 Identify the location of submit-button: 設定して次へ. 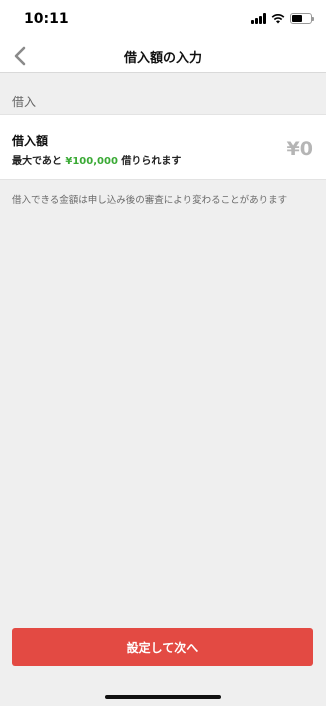
(162, 647).